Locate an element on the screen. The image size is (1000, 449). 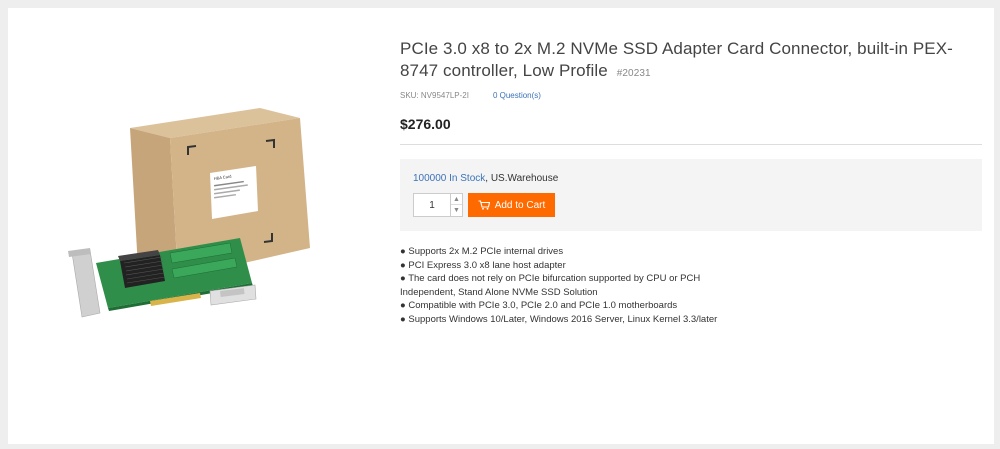
sku-info: SKU: NV9547LP-2I is located at coordinates (434, 95).